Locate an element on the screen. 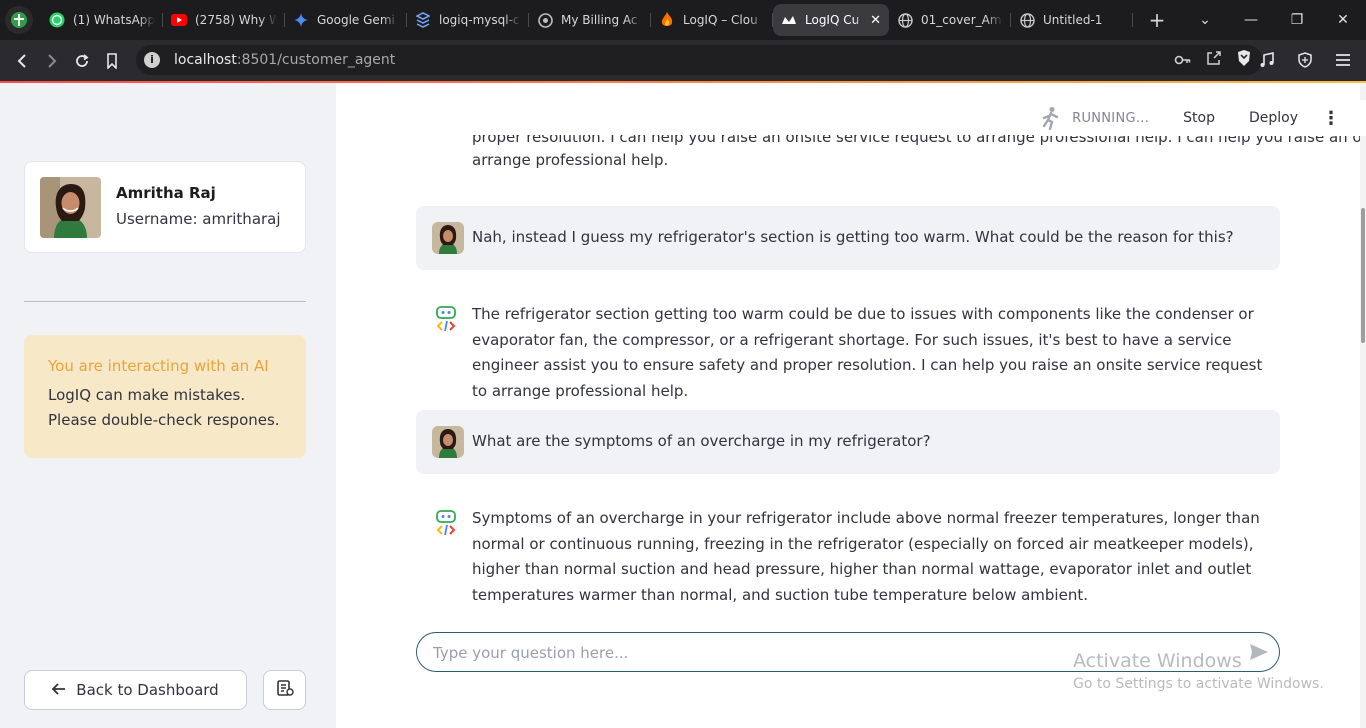  new-tab-button: + is located at coordinates (1157, 20).